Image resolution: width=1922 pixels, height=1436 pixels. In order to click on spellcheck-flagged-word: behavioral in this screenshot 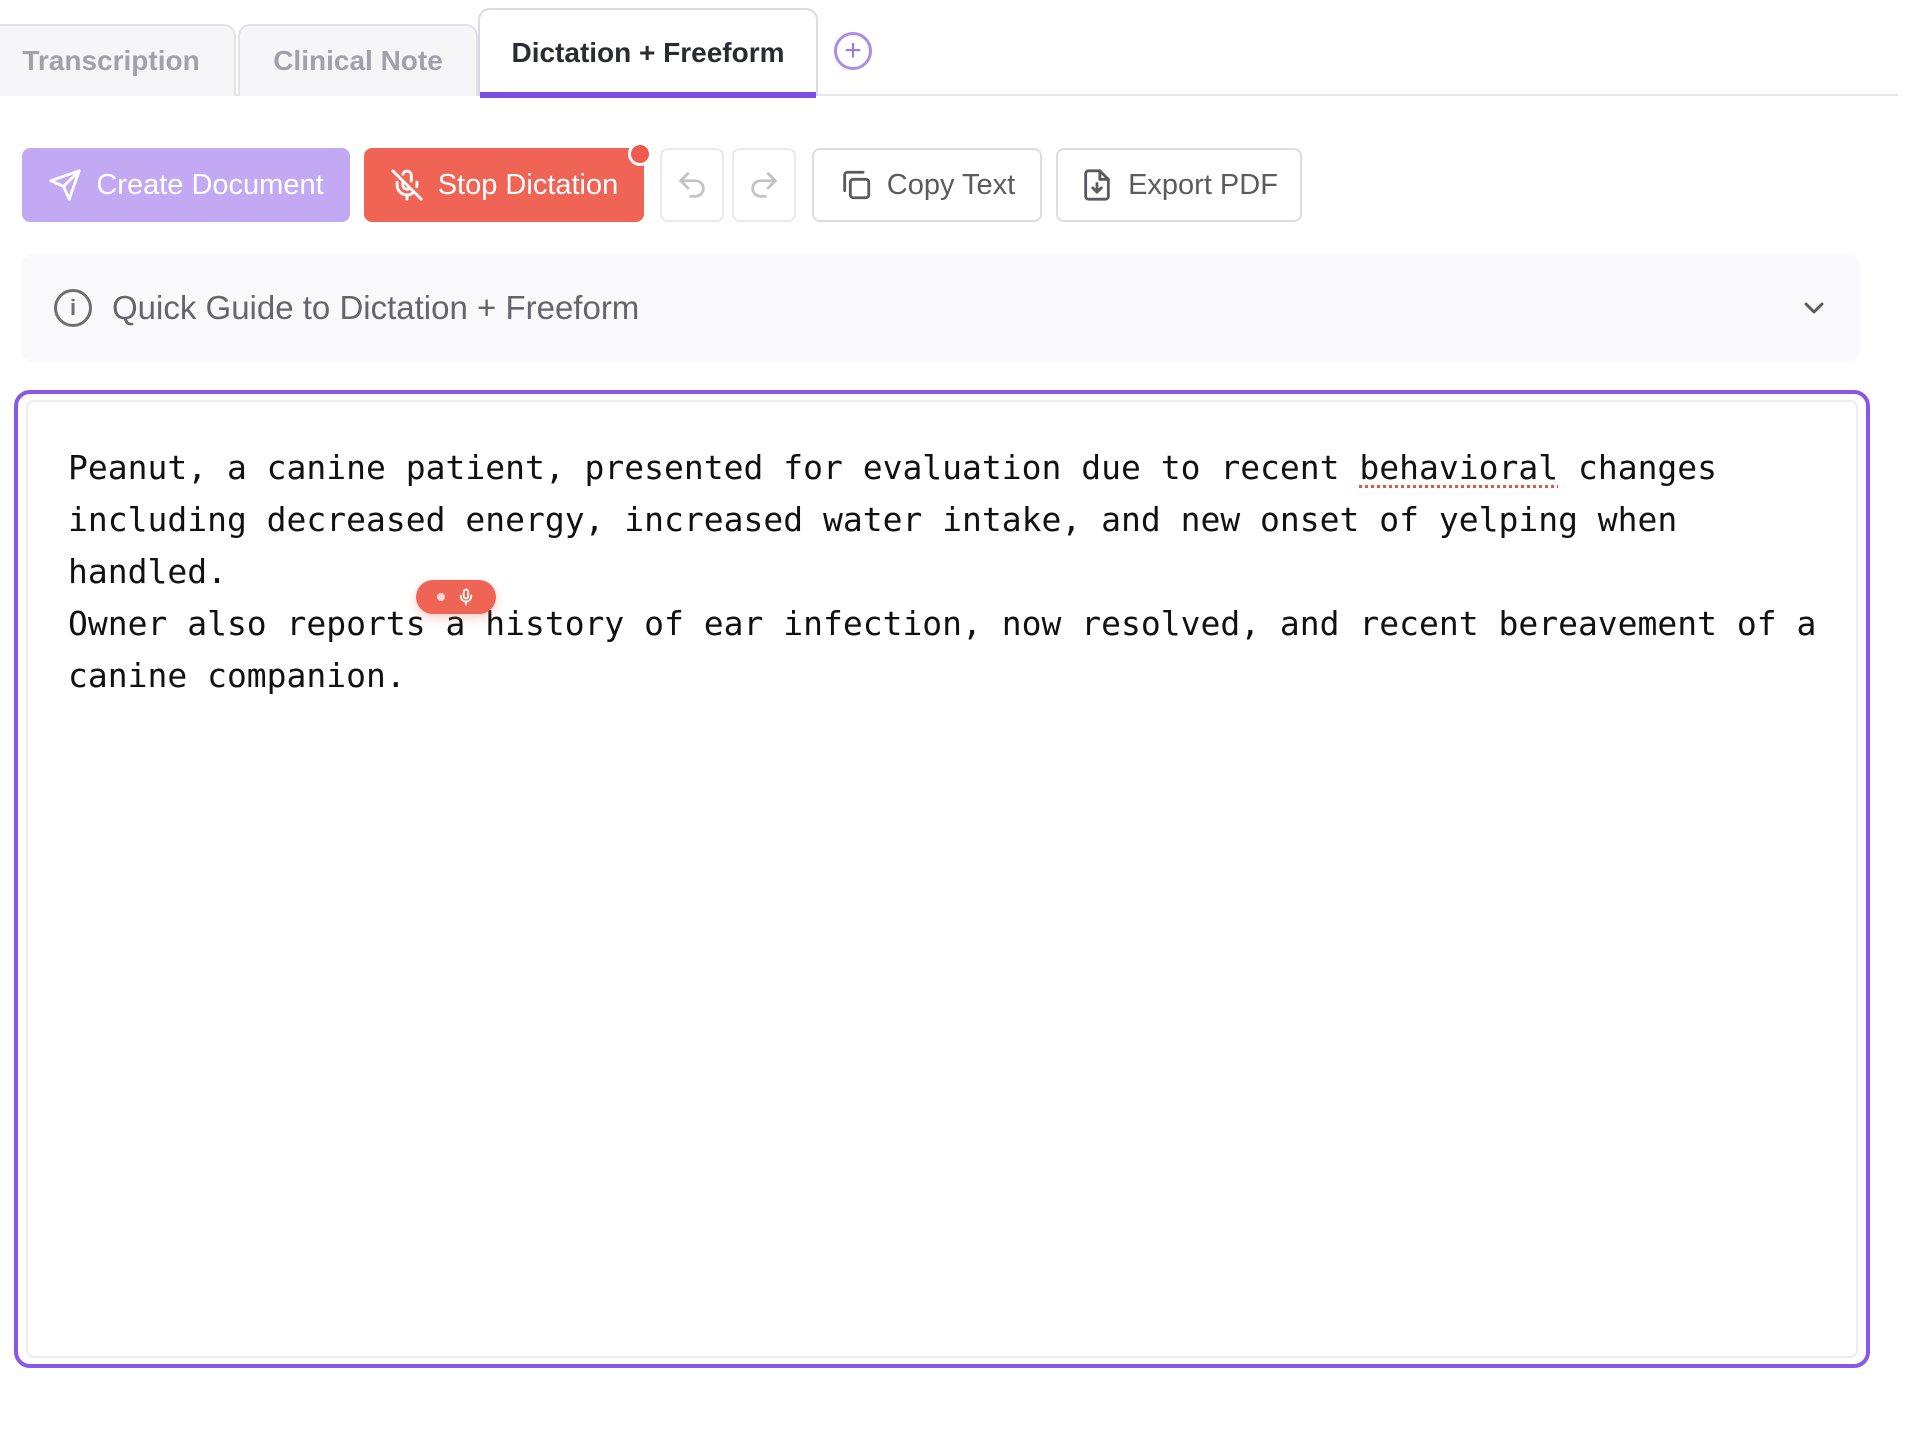, I will do `click(1458, 467)`.